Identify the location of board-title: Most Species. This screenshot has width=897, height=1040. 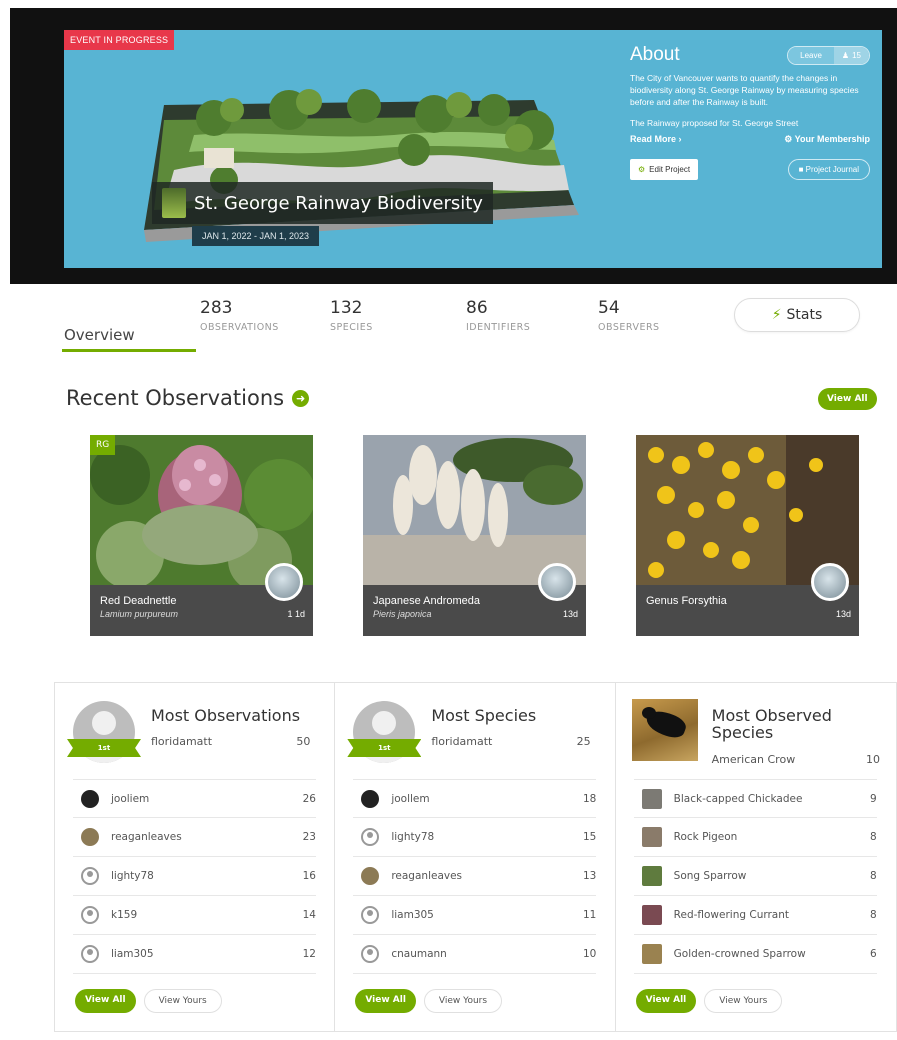
(484, 715).